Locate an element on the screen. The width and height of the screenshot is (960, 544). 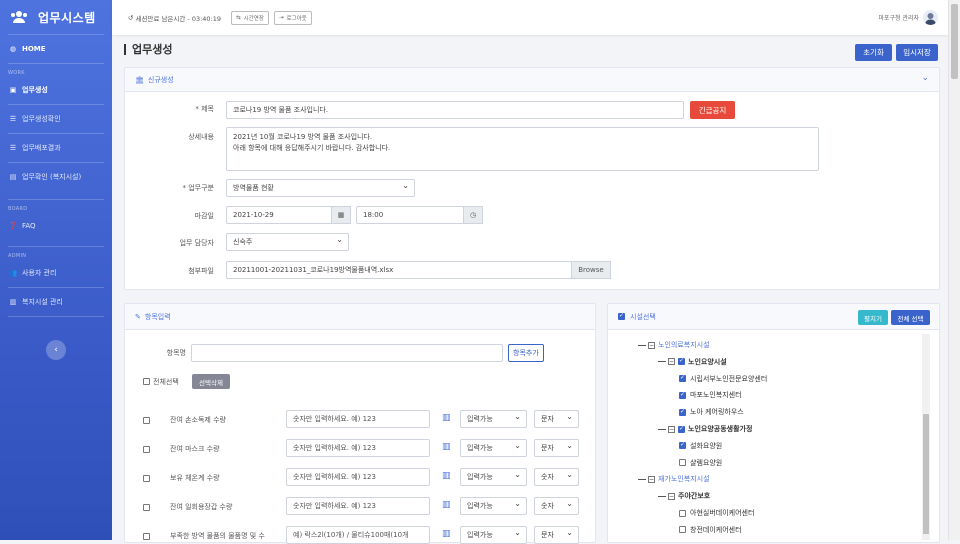
save-temp-button: 임시저장 is located at coordinates (917, 52).